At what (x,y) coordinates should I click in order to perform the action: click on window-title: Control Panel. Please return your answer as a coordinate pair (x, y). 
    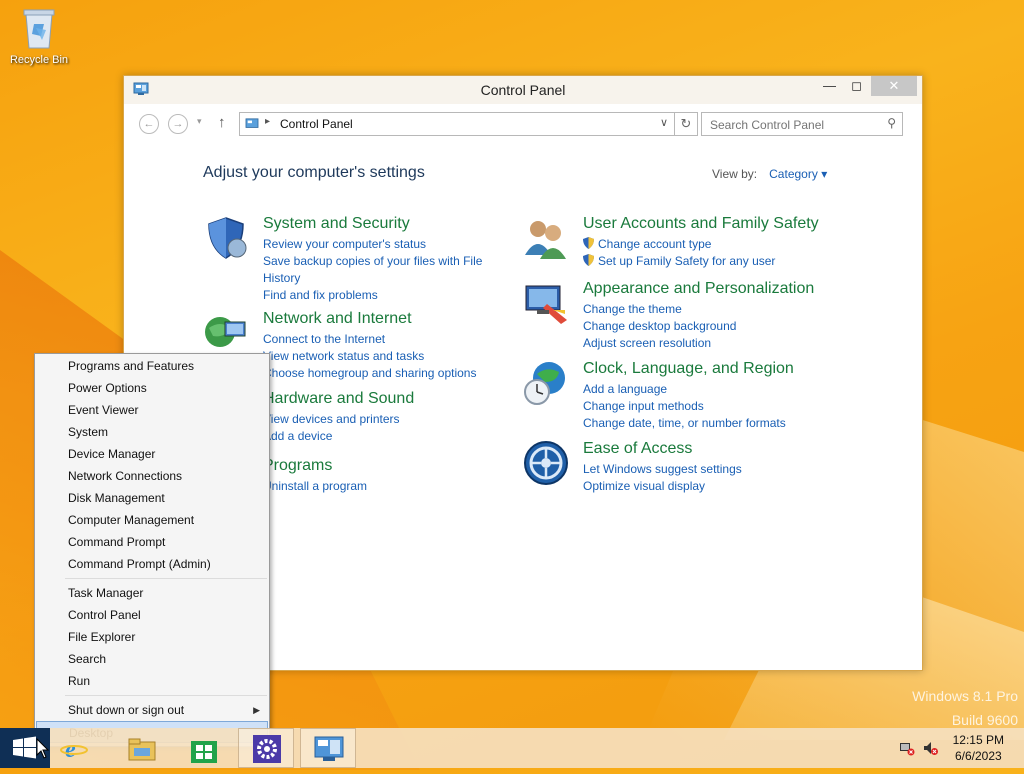
    Looking at the image, I should click on (523, 90).